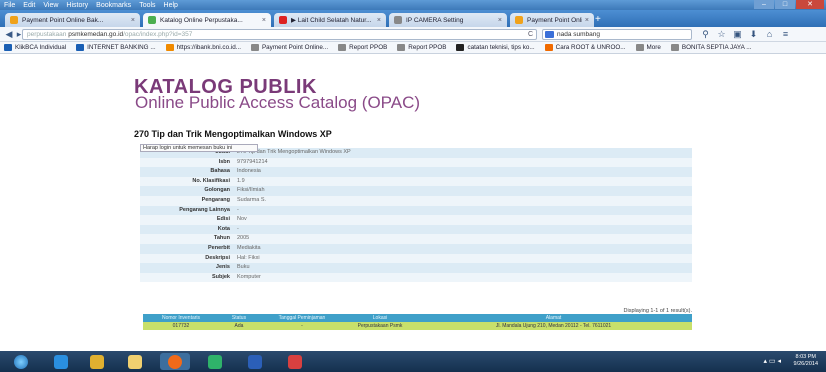 This screenshot has height=372, width=826. I want to click on menu-item: Bookmarks, so click(113, 5).